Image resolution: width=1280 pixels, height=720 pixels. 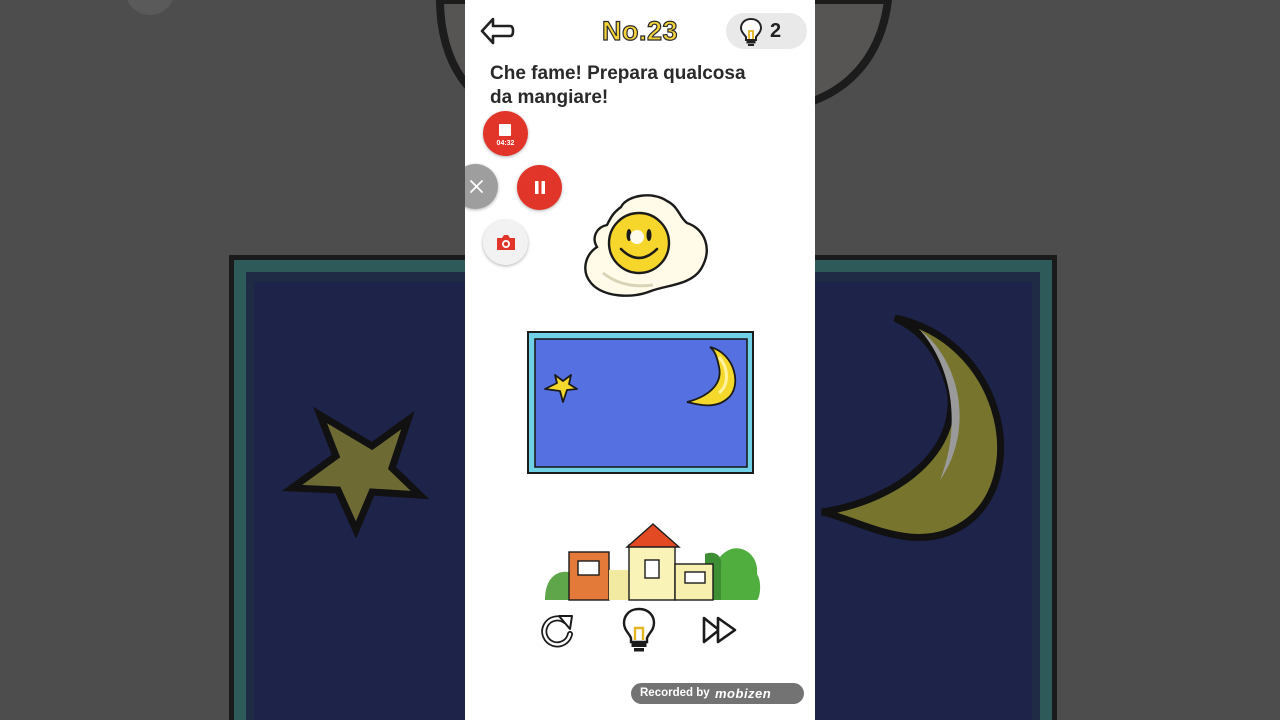 What do you see at coordinates (476, 186) in the screenshot?
I see `close-icon` at bounding box center [476, 186].